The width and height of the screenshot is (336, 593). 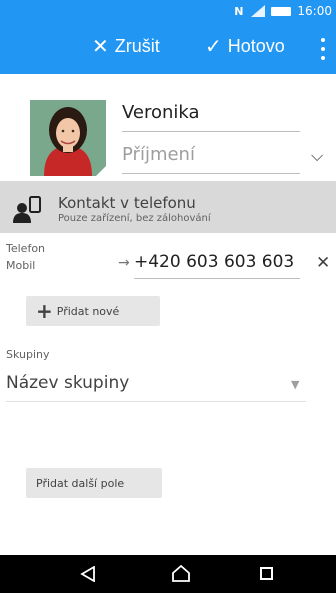 What do you see at coordinates (124, 263) in the screenshot?
I see `dropdown-arrow-icon: →` at bounding box center [124, 263].